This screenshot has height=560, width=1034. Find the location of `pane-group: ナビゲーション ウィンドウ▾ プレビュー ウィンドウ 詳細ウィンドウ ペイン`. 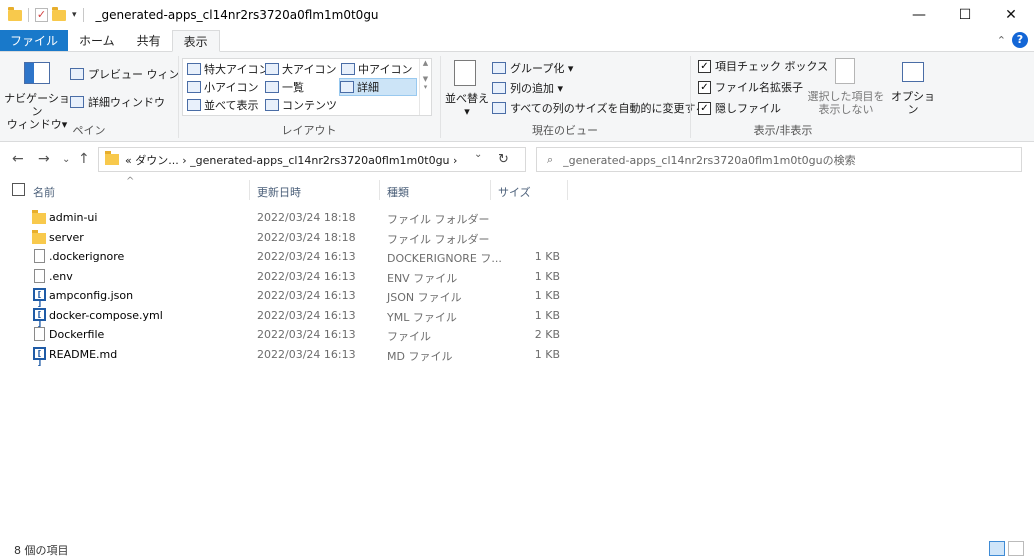

pane-group: ナビゲーション ウィンドウ▾ プレビュー ウィンドウ 詳細ウィンドウ ペイン is located at coordinates (101, 97).